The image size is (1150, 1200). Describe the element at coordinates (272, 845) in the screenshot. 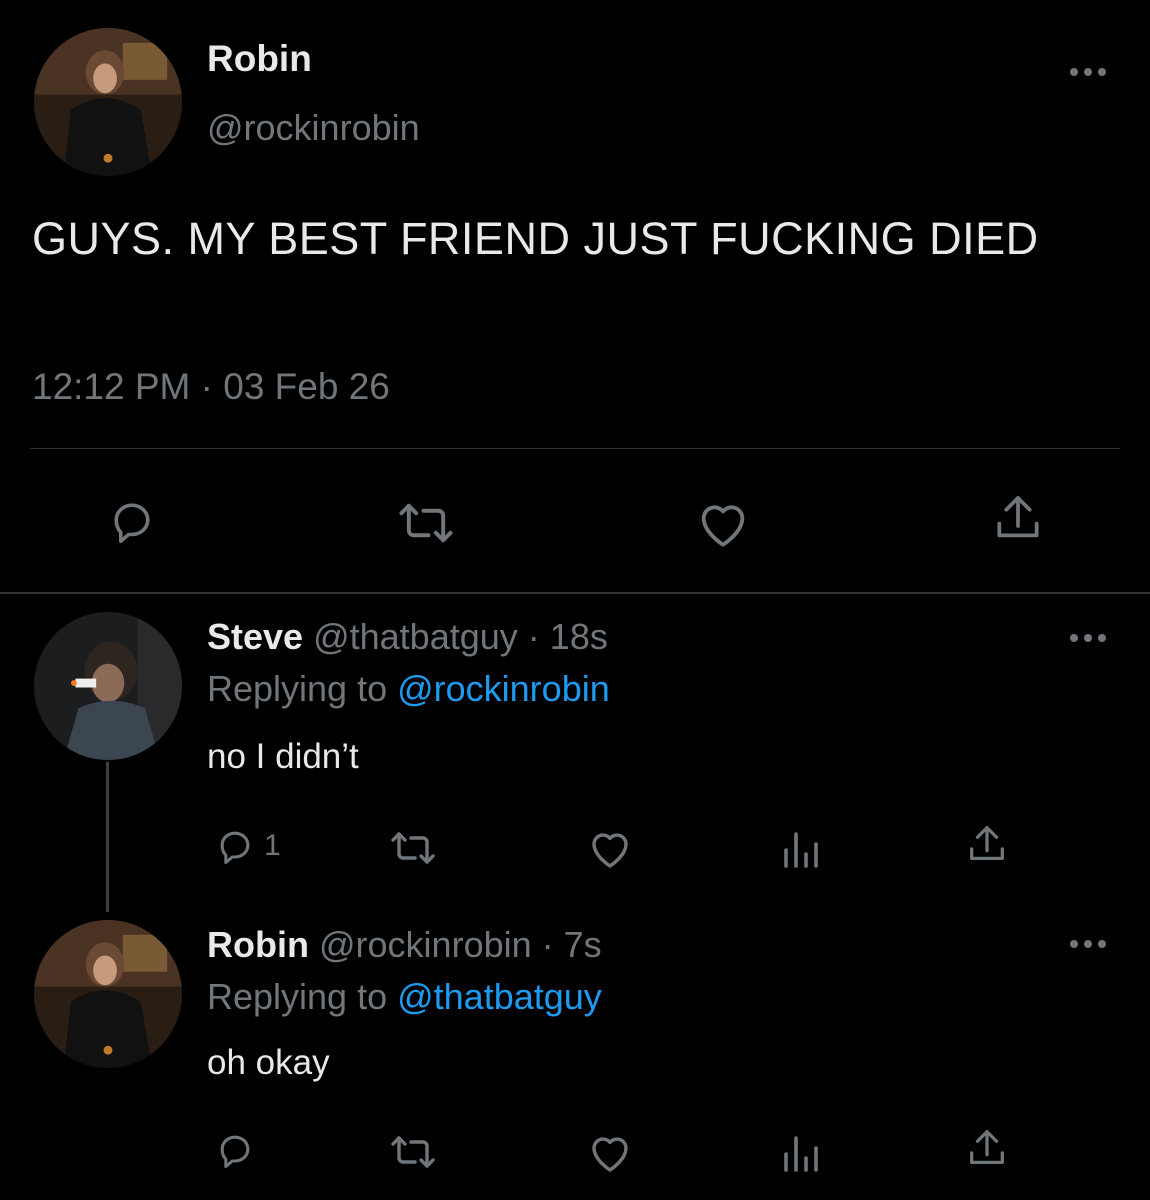

I see `reply-count: 1` at that location.